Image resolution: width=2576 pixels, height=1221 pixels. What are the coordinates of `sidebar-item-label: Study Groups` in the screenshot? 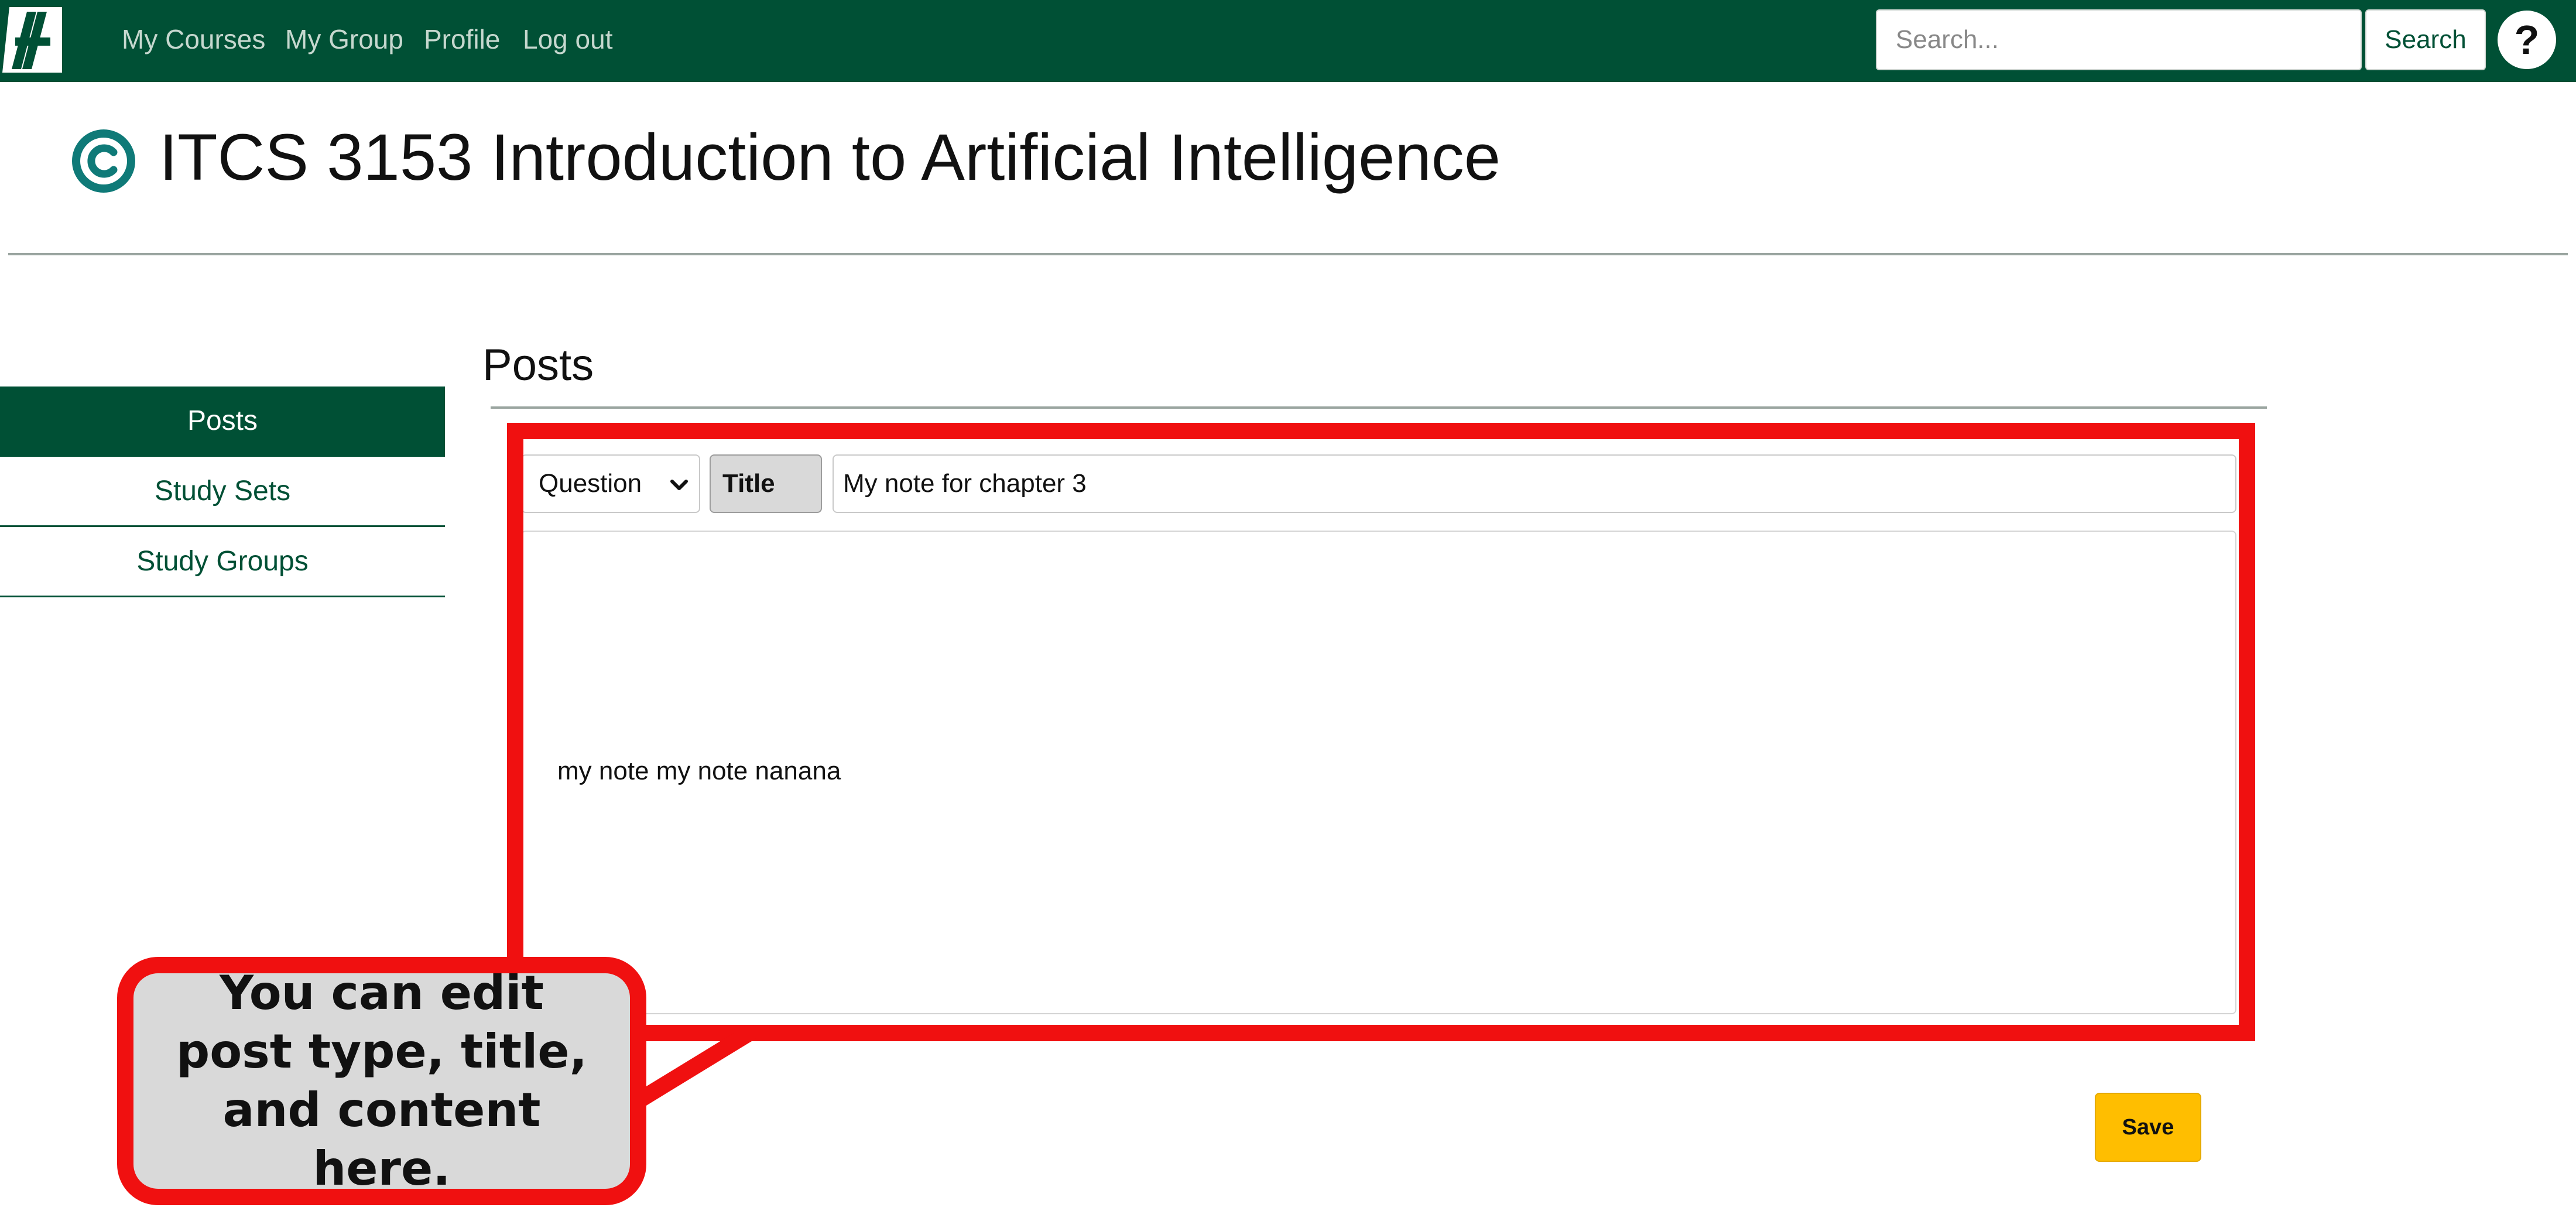 It's located at (222, 561).